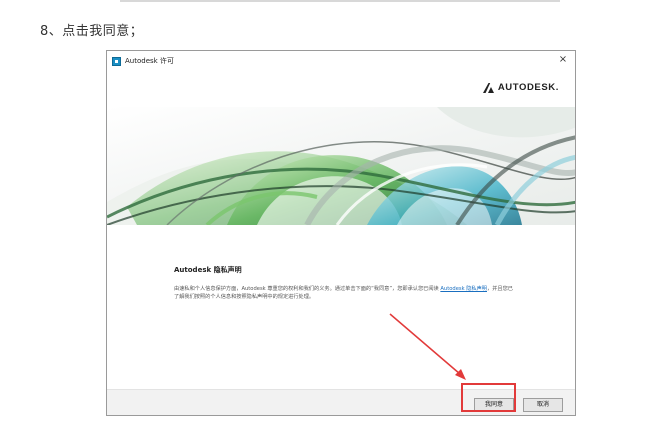 The width and height of the screenshot is (671, 430). What do you see at coordinates (427, 346) in the screenshot?
I see `annotation-arrow-icon` at bounding box center [427, 346].